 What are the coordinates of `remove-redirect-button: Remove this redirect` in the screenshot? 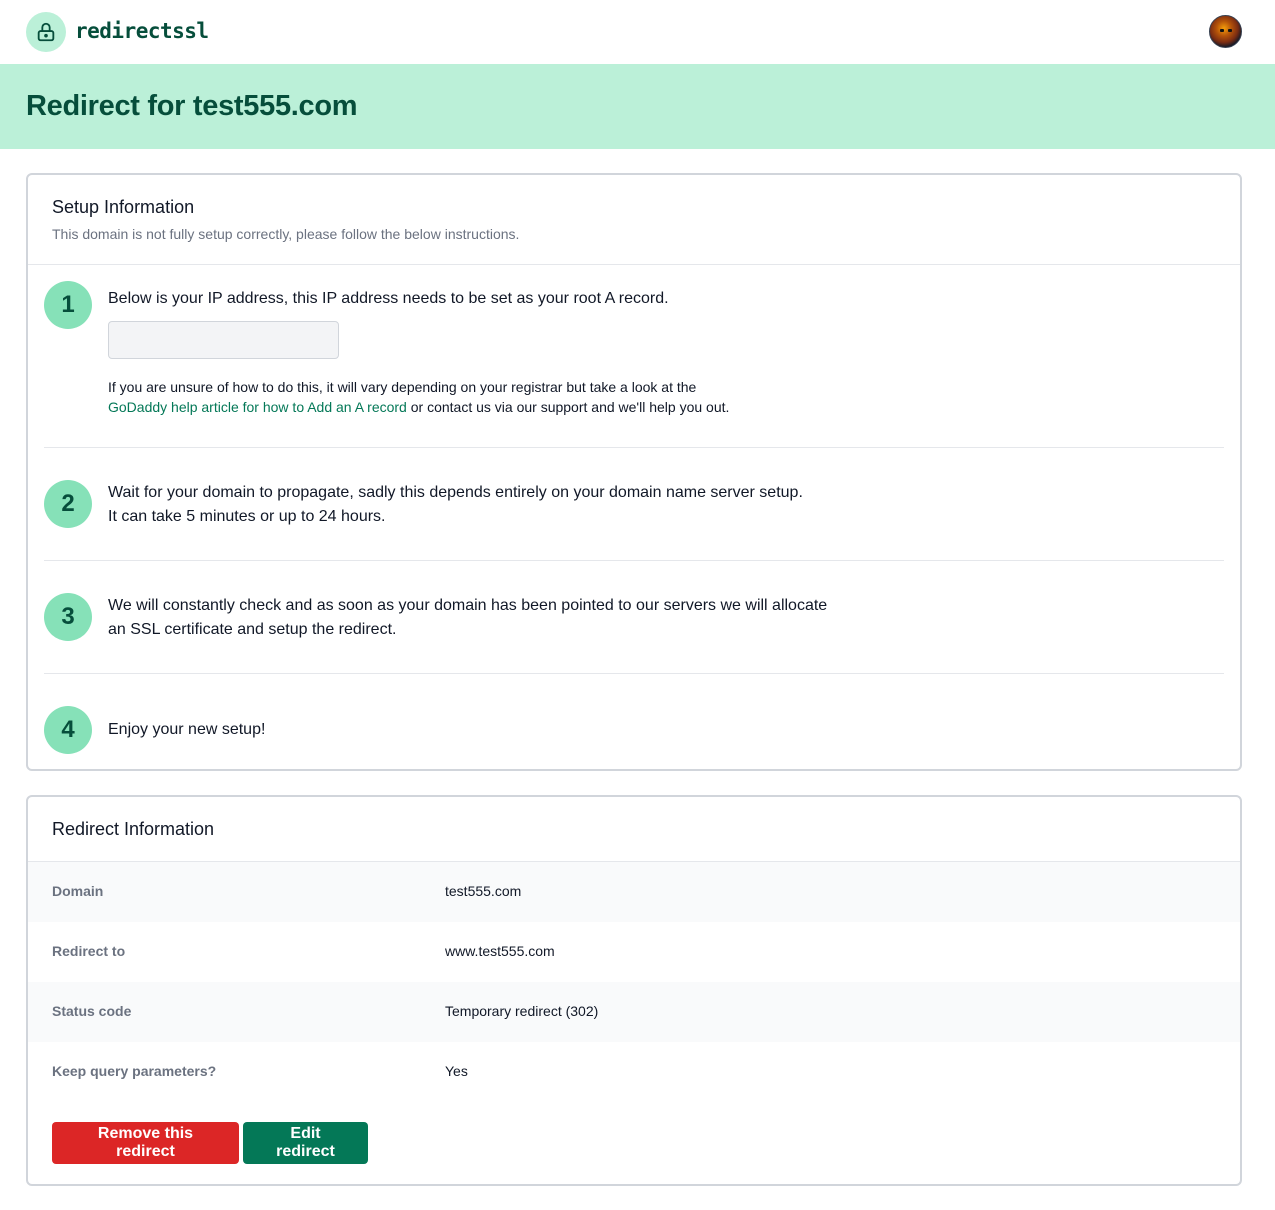 It's located at (145, 1143).